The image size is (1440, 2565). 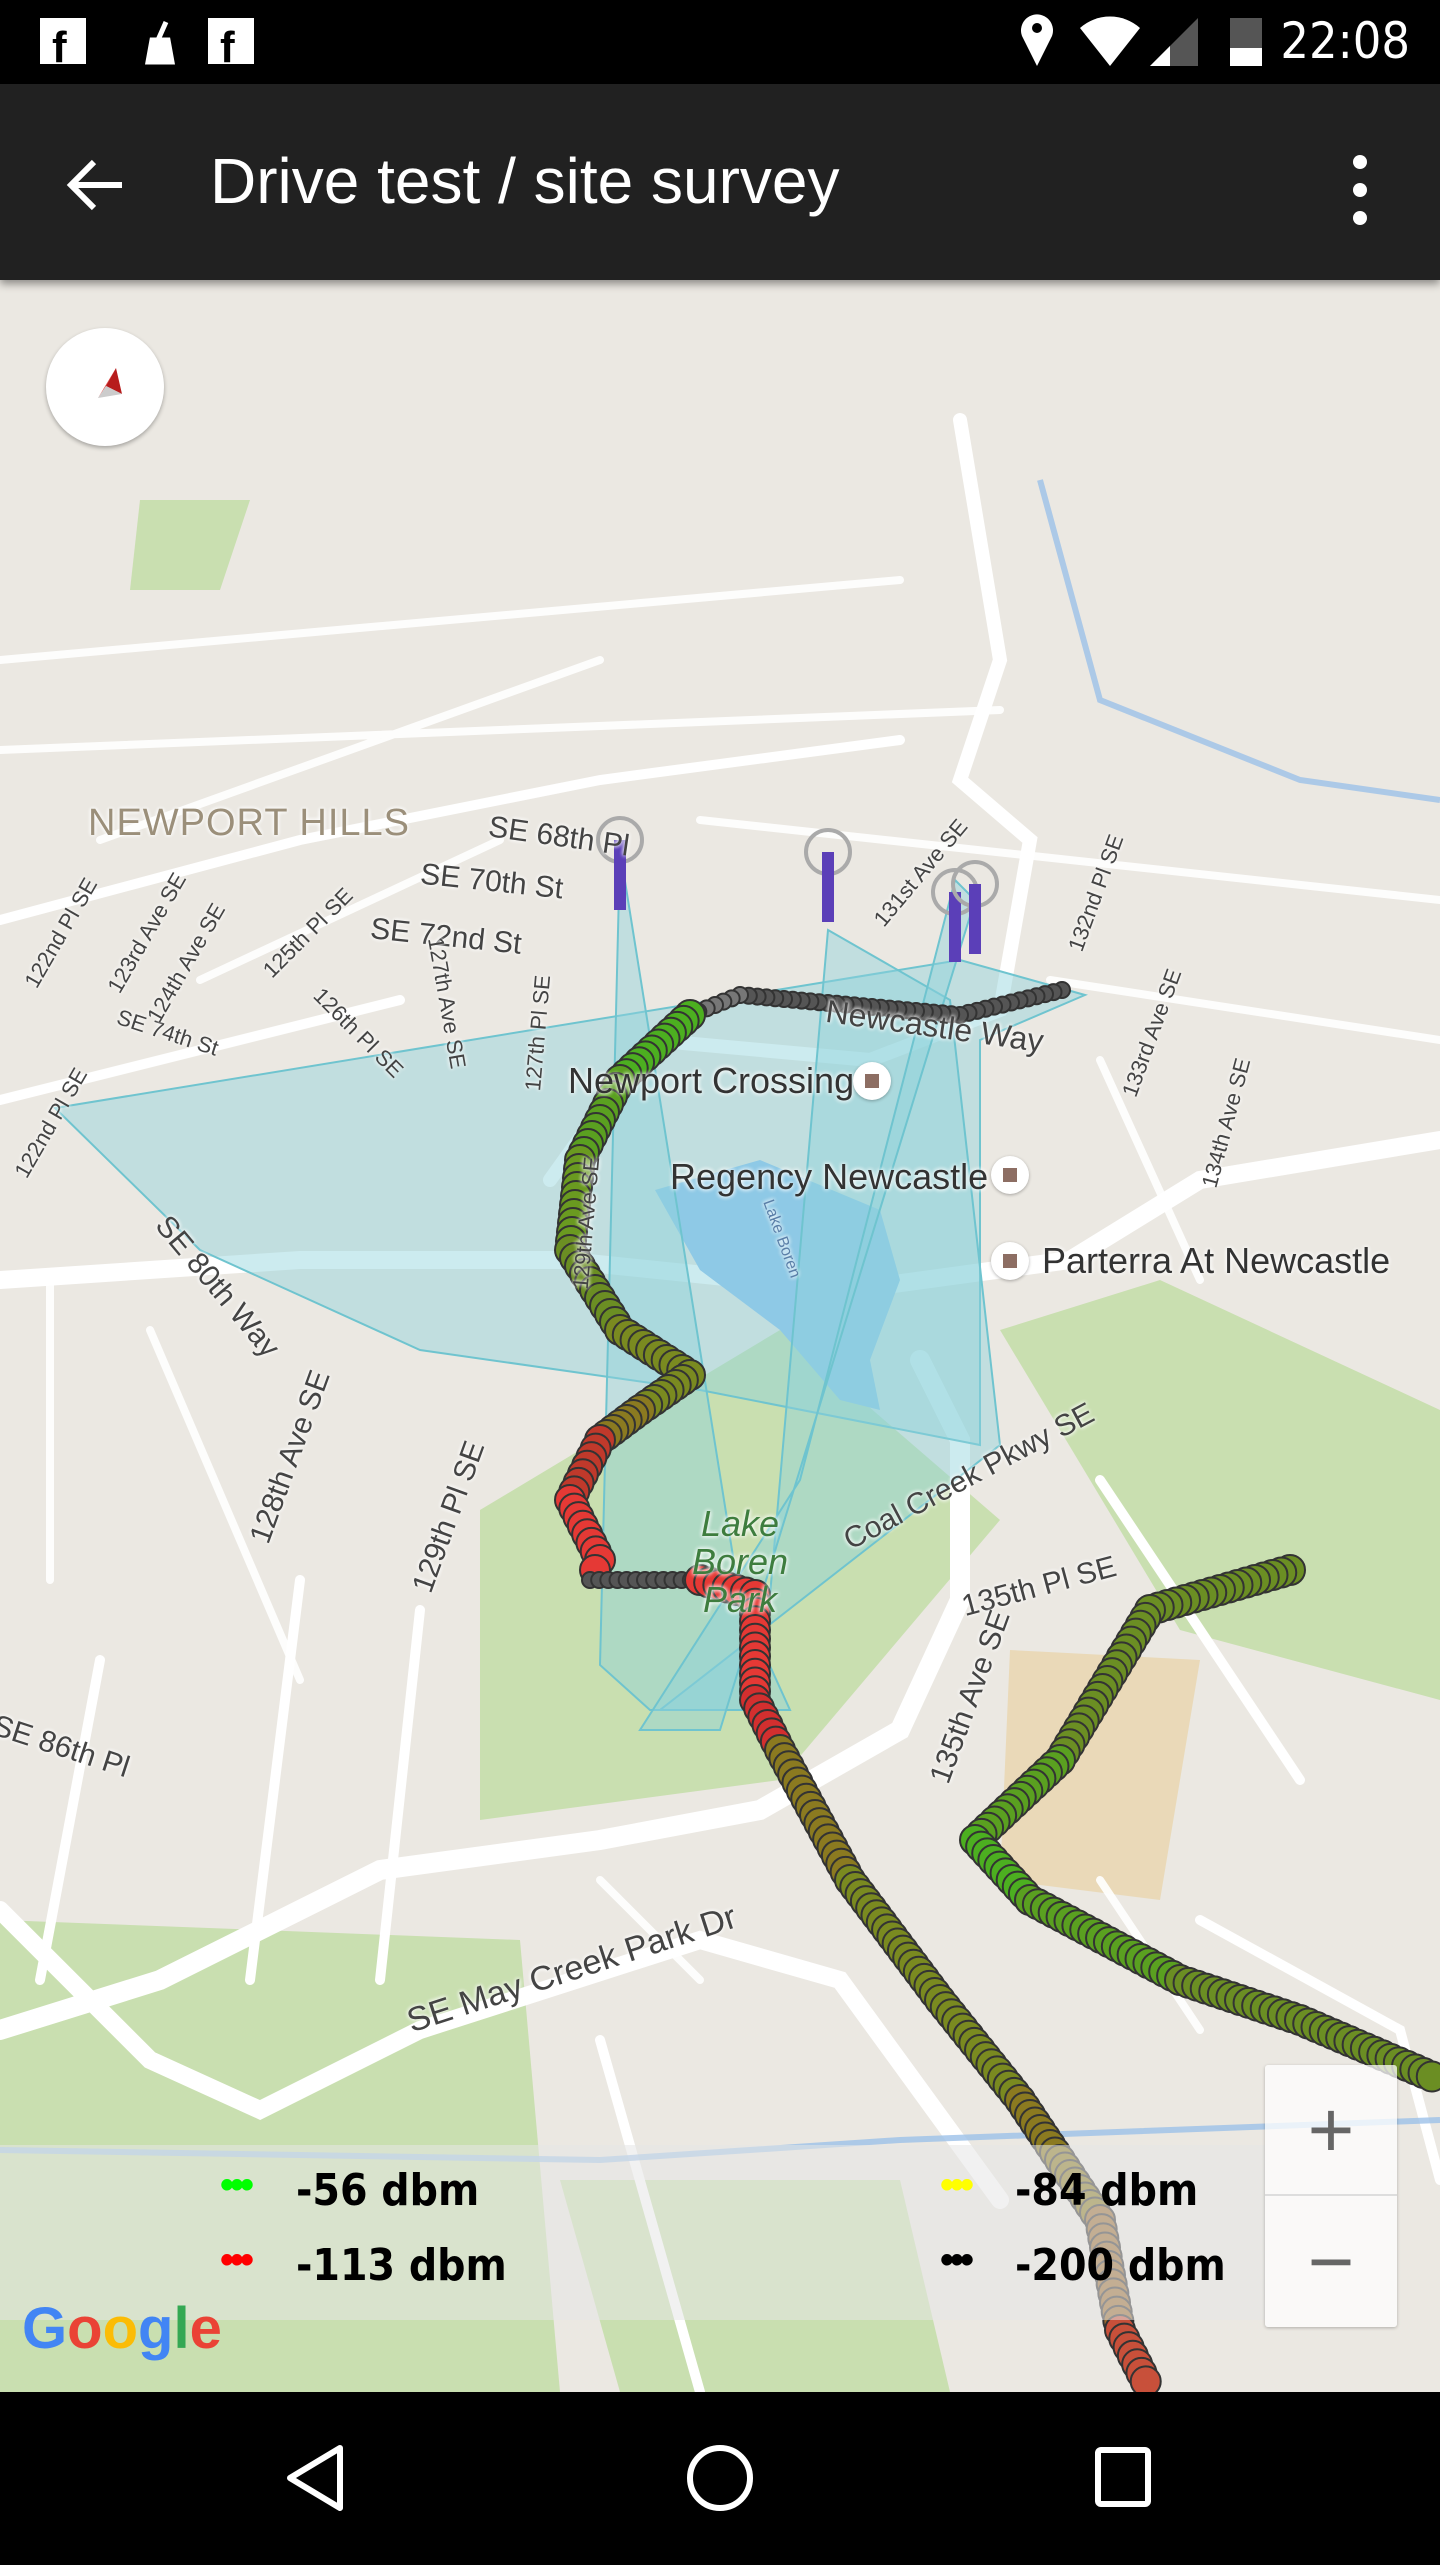 I want to click on navigation-bar, so click(x=720, y=2476).